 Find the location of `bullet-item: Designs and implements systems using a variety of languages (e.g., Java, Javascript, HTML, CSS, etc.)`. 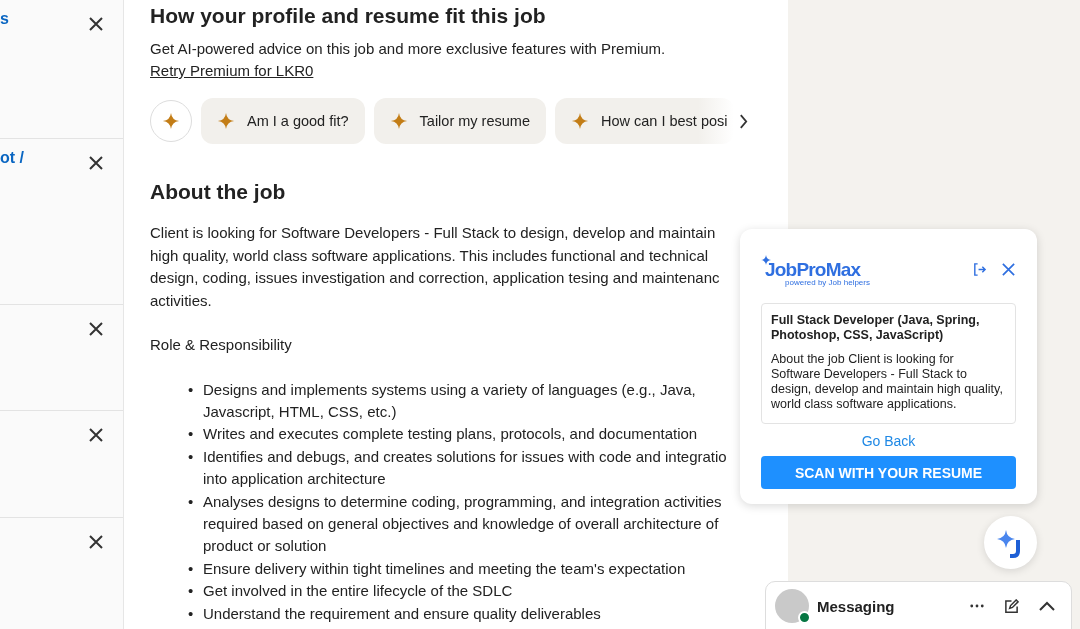

bullet-item: Designs and implements systems using a variety of languages (e.g., Java, Javascript, HTML, CSS, etc.) is located at coordinates (449, 400).